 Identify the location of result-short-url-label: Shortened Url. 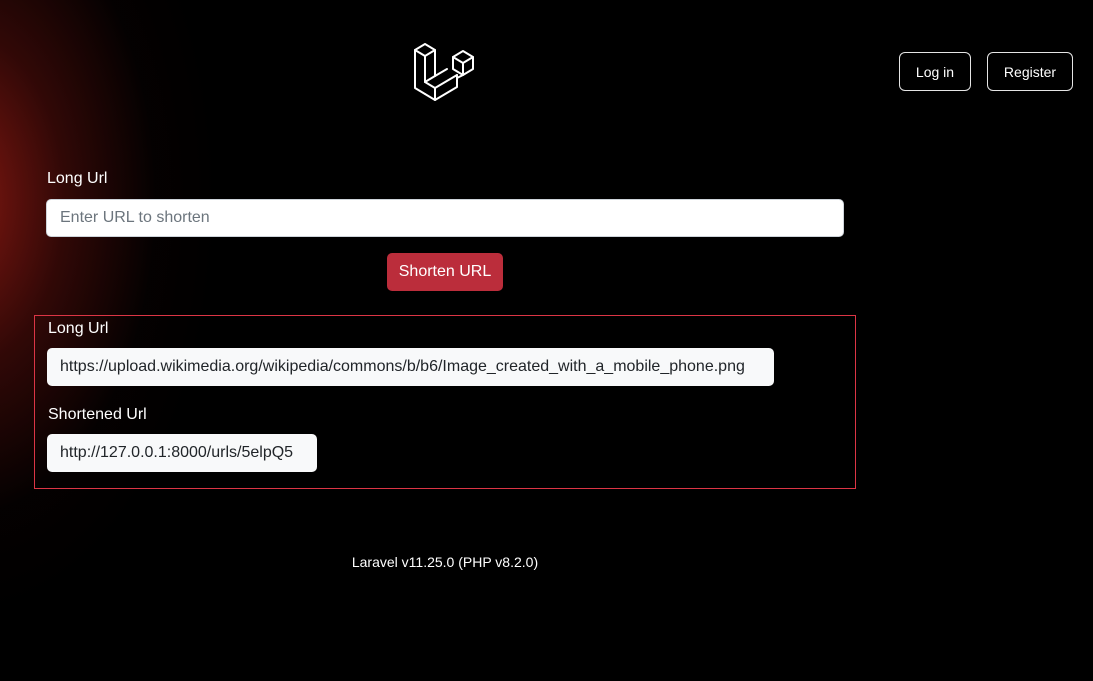
(97, 414).